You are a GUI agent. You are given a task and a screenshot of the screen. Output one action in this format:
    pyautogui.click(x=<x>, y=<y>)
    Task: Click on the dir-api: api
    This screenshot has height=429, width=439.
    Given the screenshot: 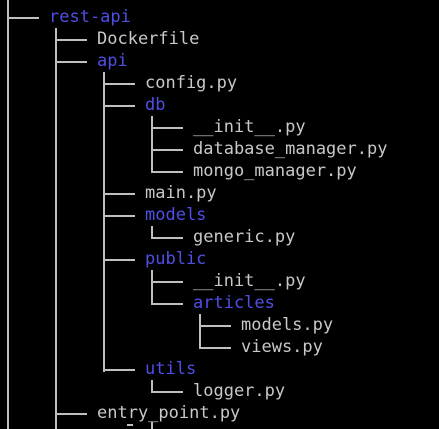 What is the action you would take?
    pyautogui.click(x=112, y=61)
    